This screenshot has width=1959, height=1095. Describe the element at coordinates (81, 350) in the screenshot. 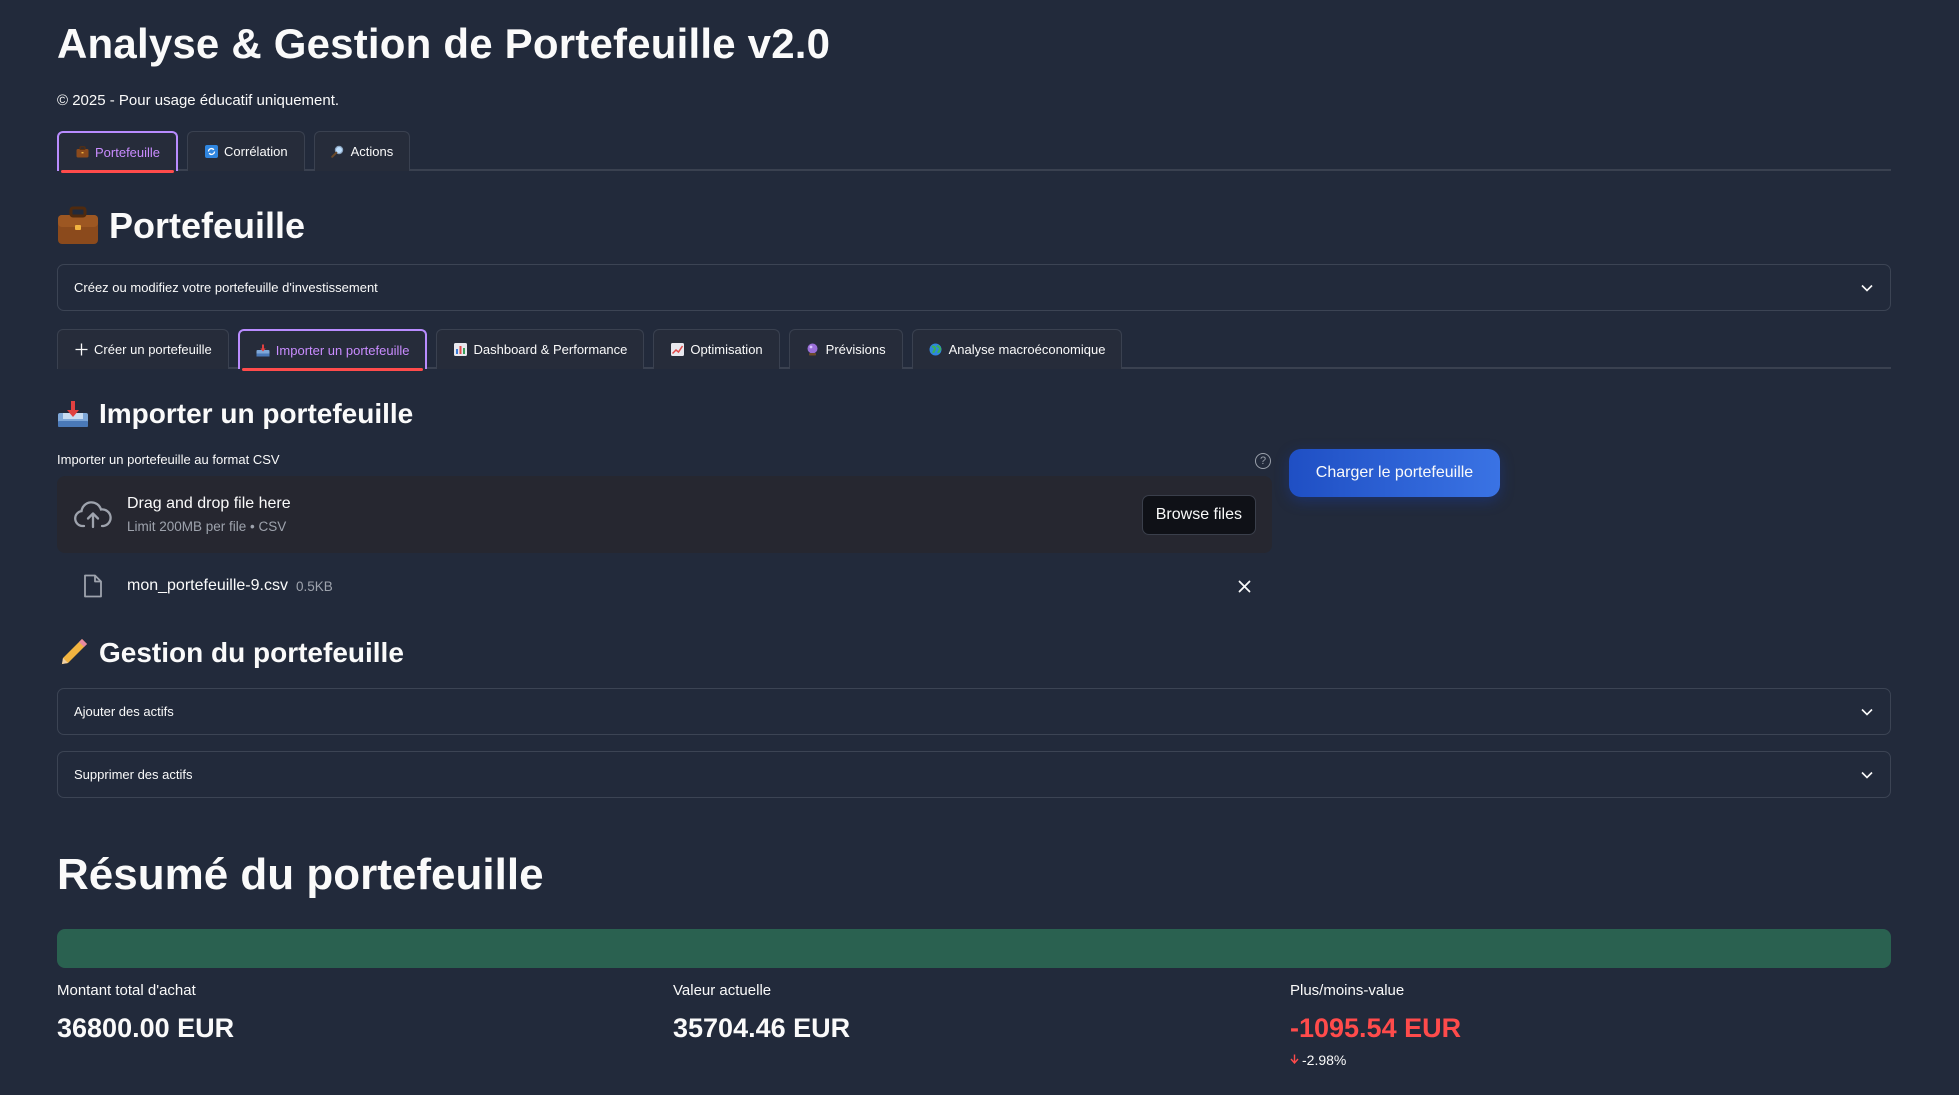

I see `plus-icon` at that location.